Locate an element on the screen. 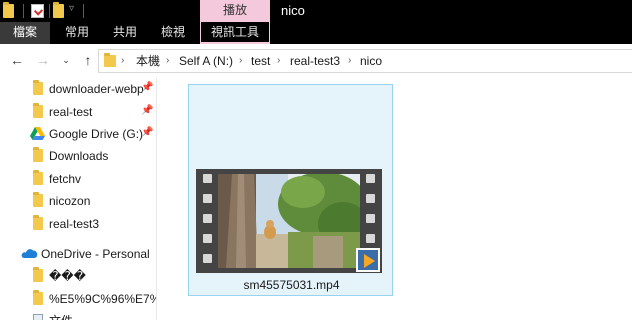 Image resolution: width=632 pixels, height=320 pixels. sidebar-item-fetchv: fetchv is located at coordinates (78, 179).